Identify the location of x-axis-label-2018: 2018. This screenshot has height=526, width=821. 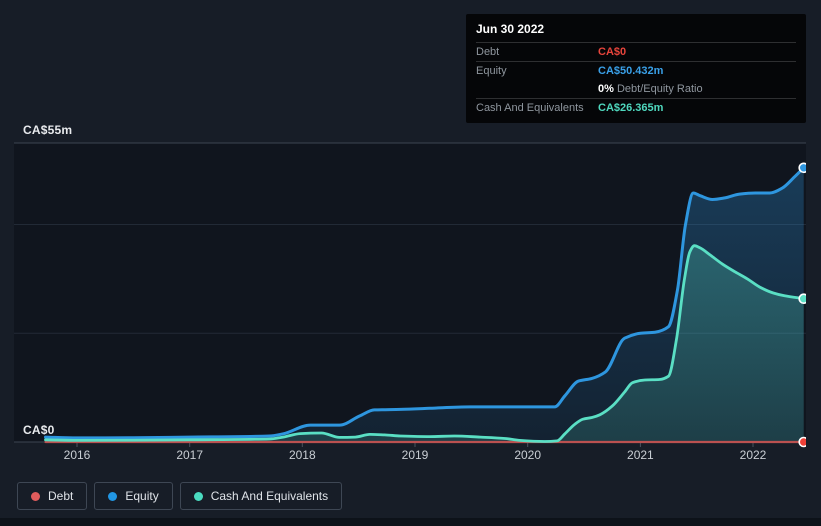
(302, 455).